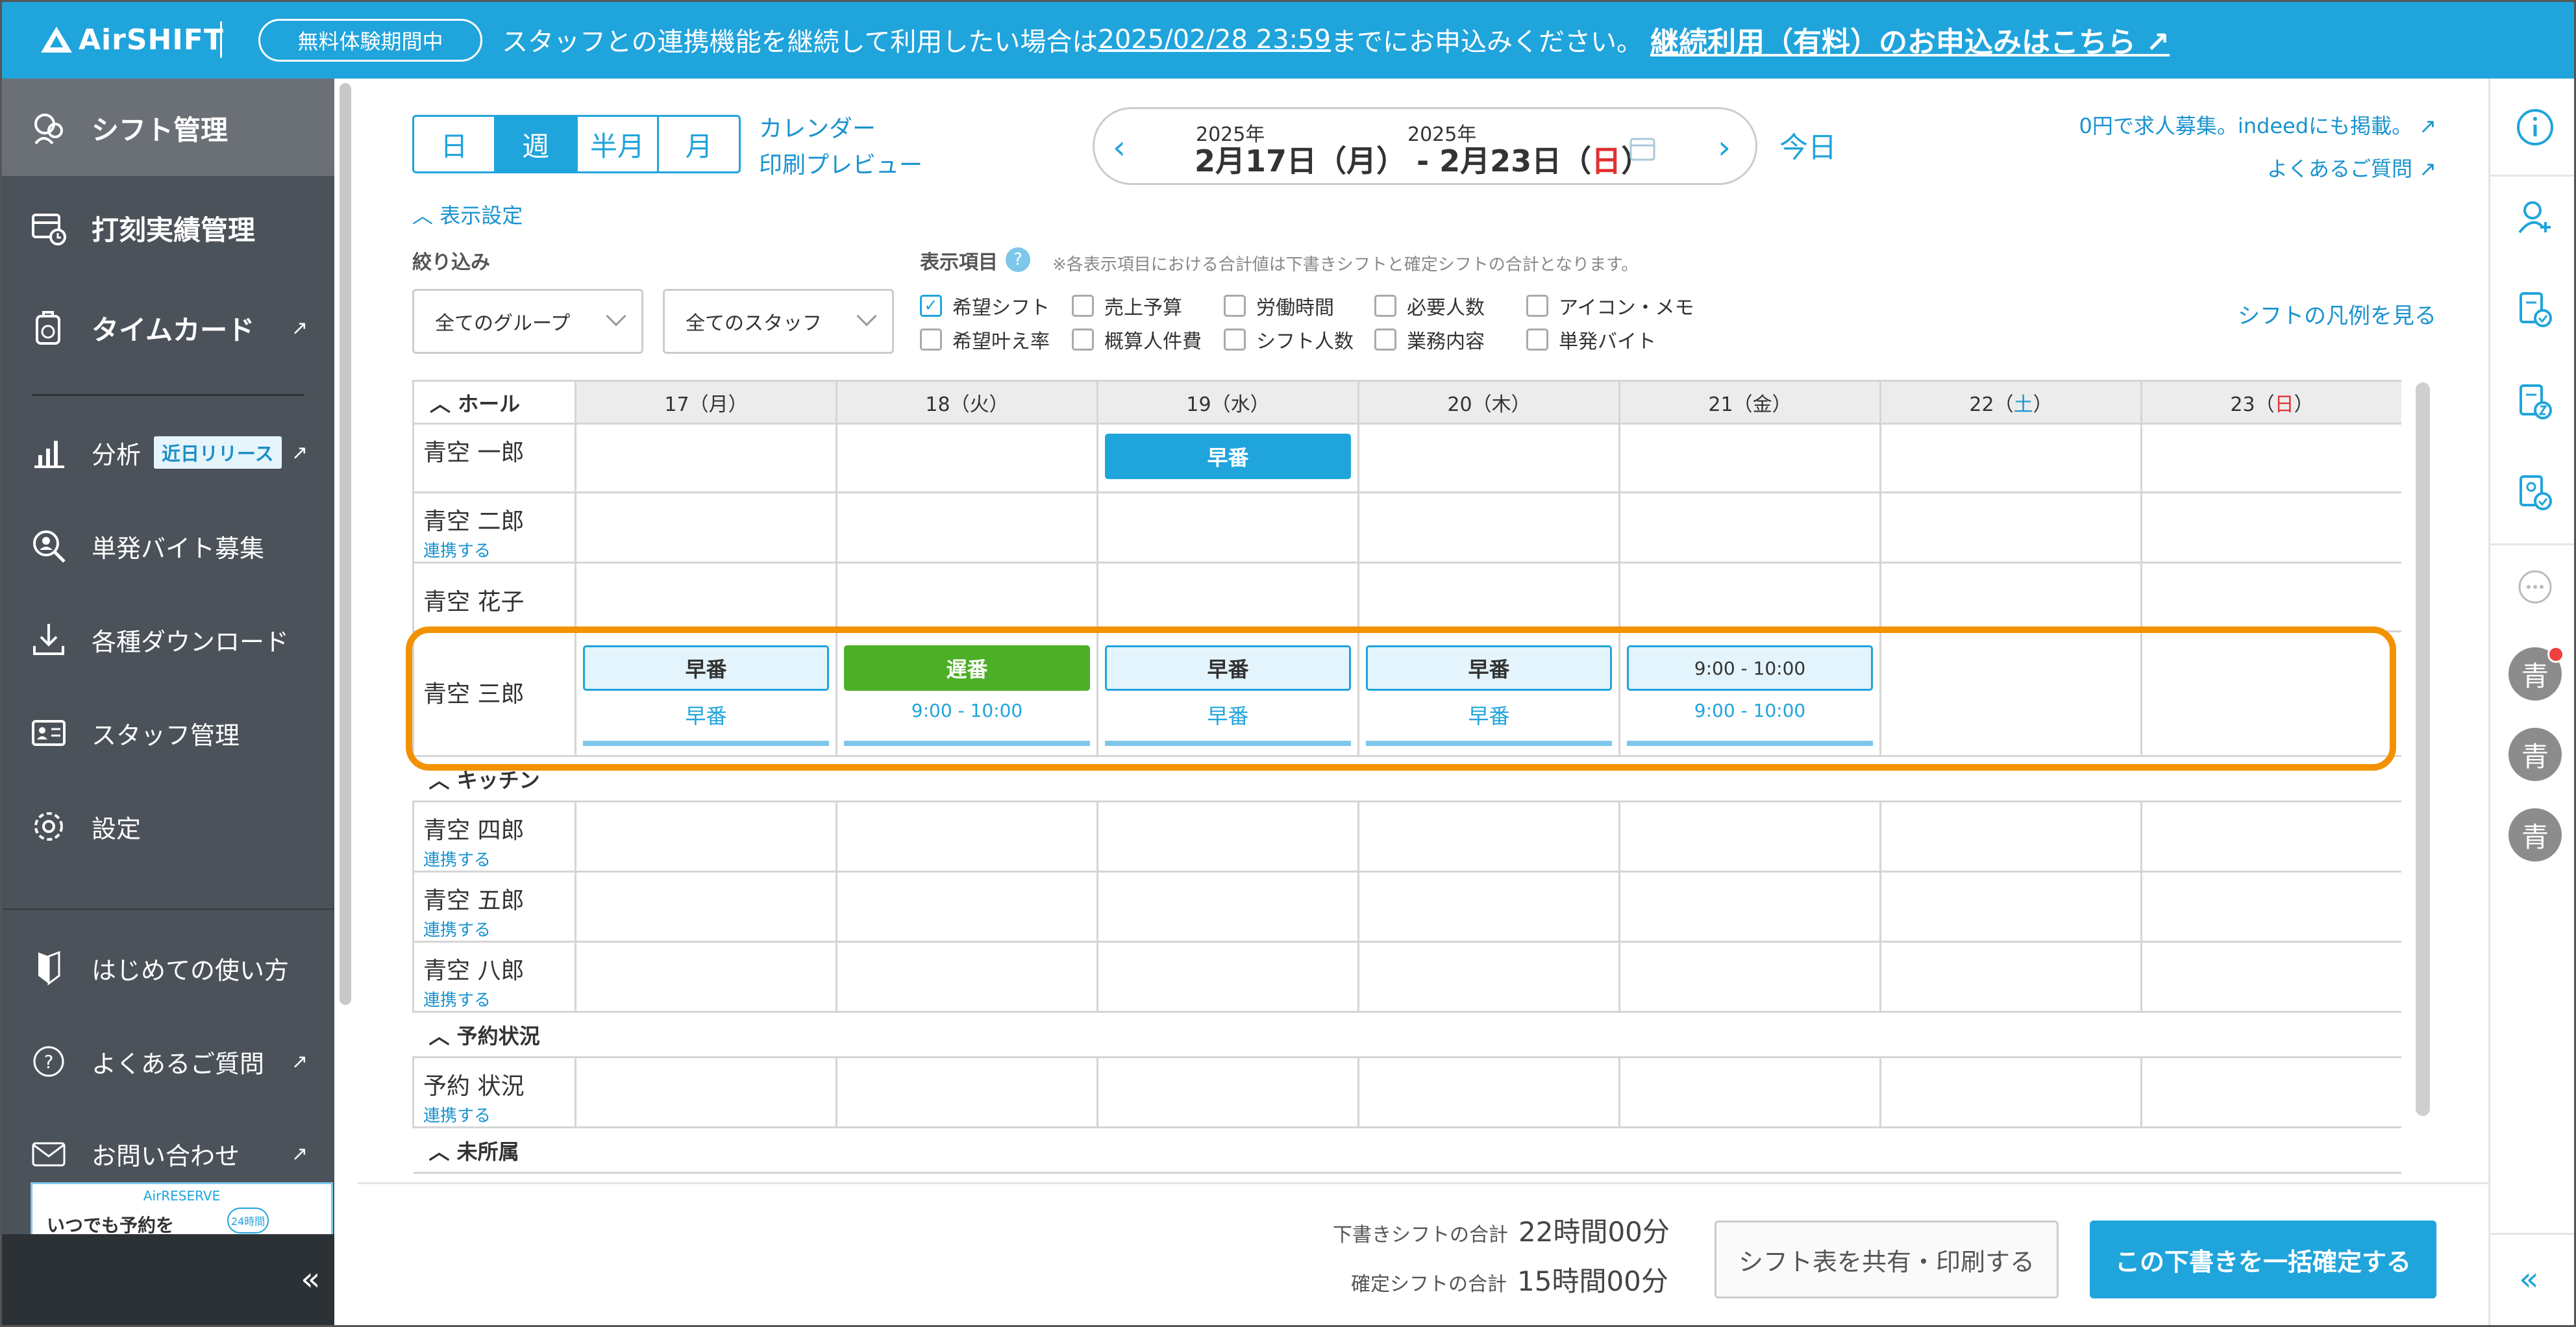 This screenshot has width=2576, height=1327. What do you see at coordinates (841, 129) in the screenshot?
I see `calendar-link: カレンダー` at bounding box center [841, 129].